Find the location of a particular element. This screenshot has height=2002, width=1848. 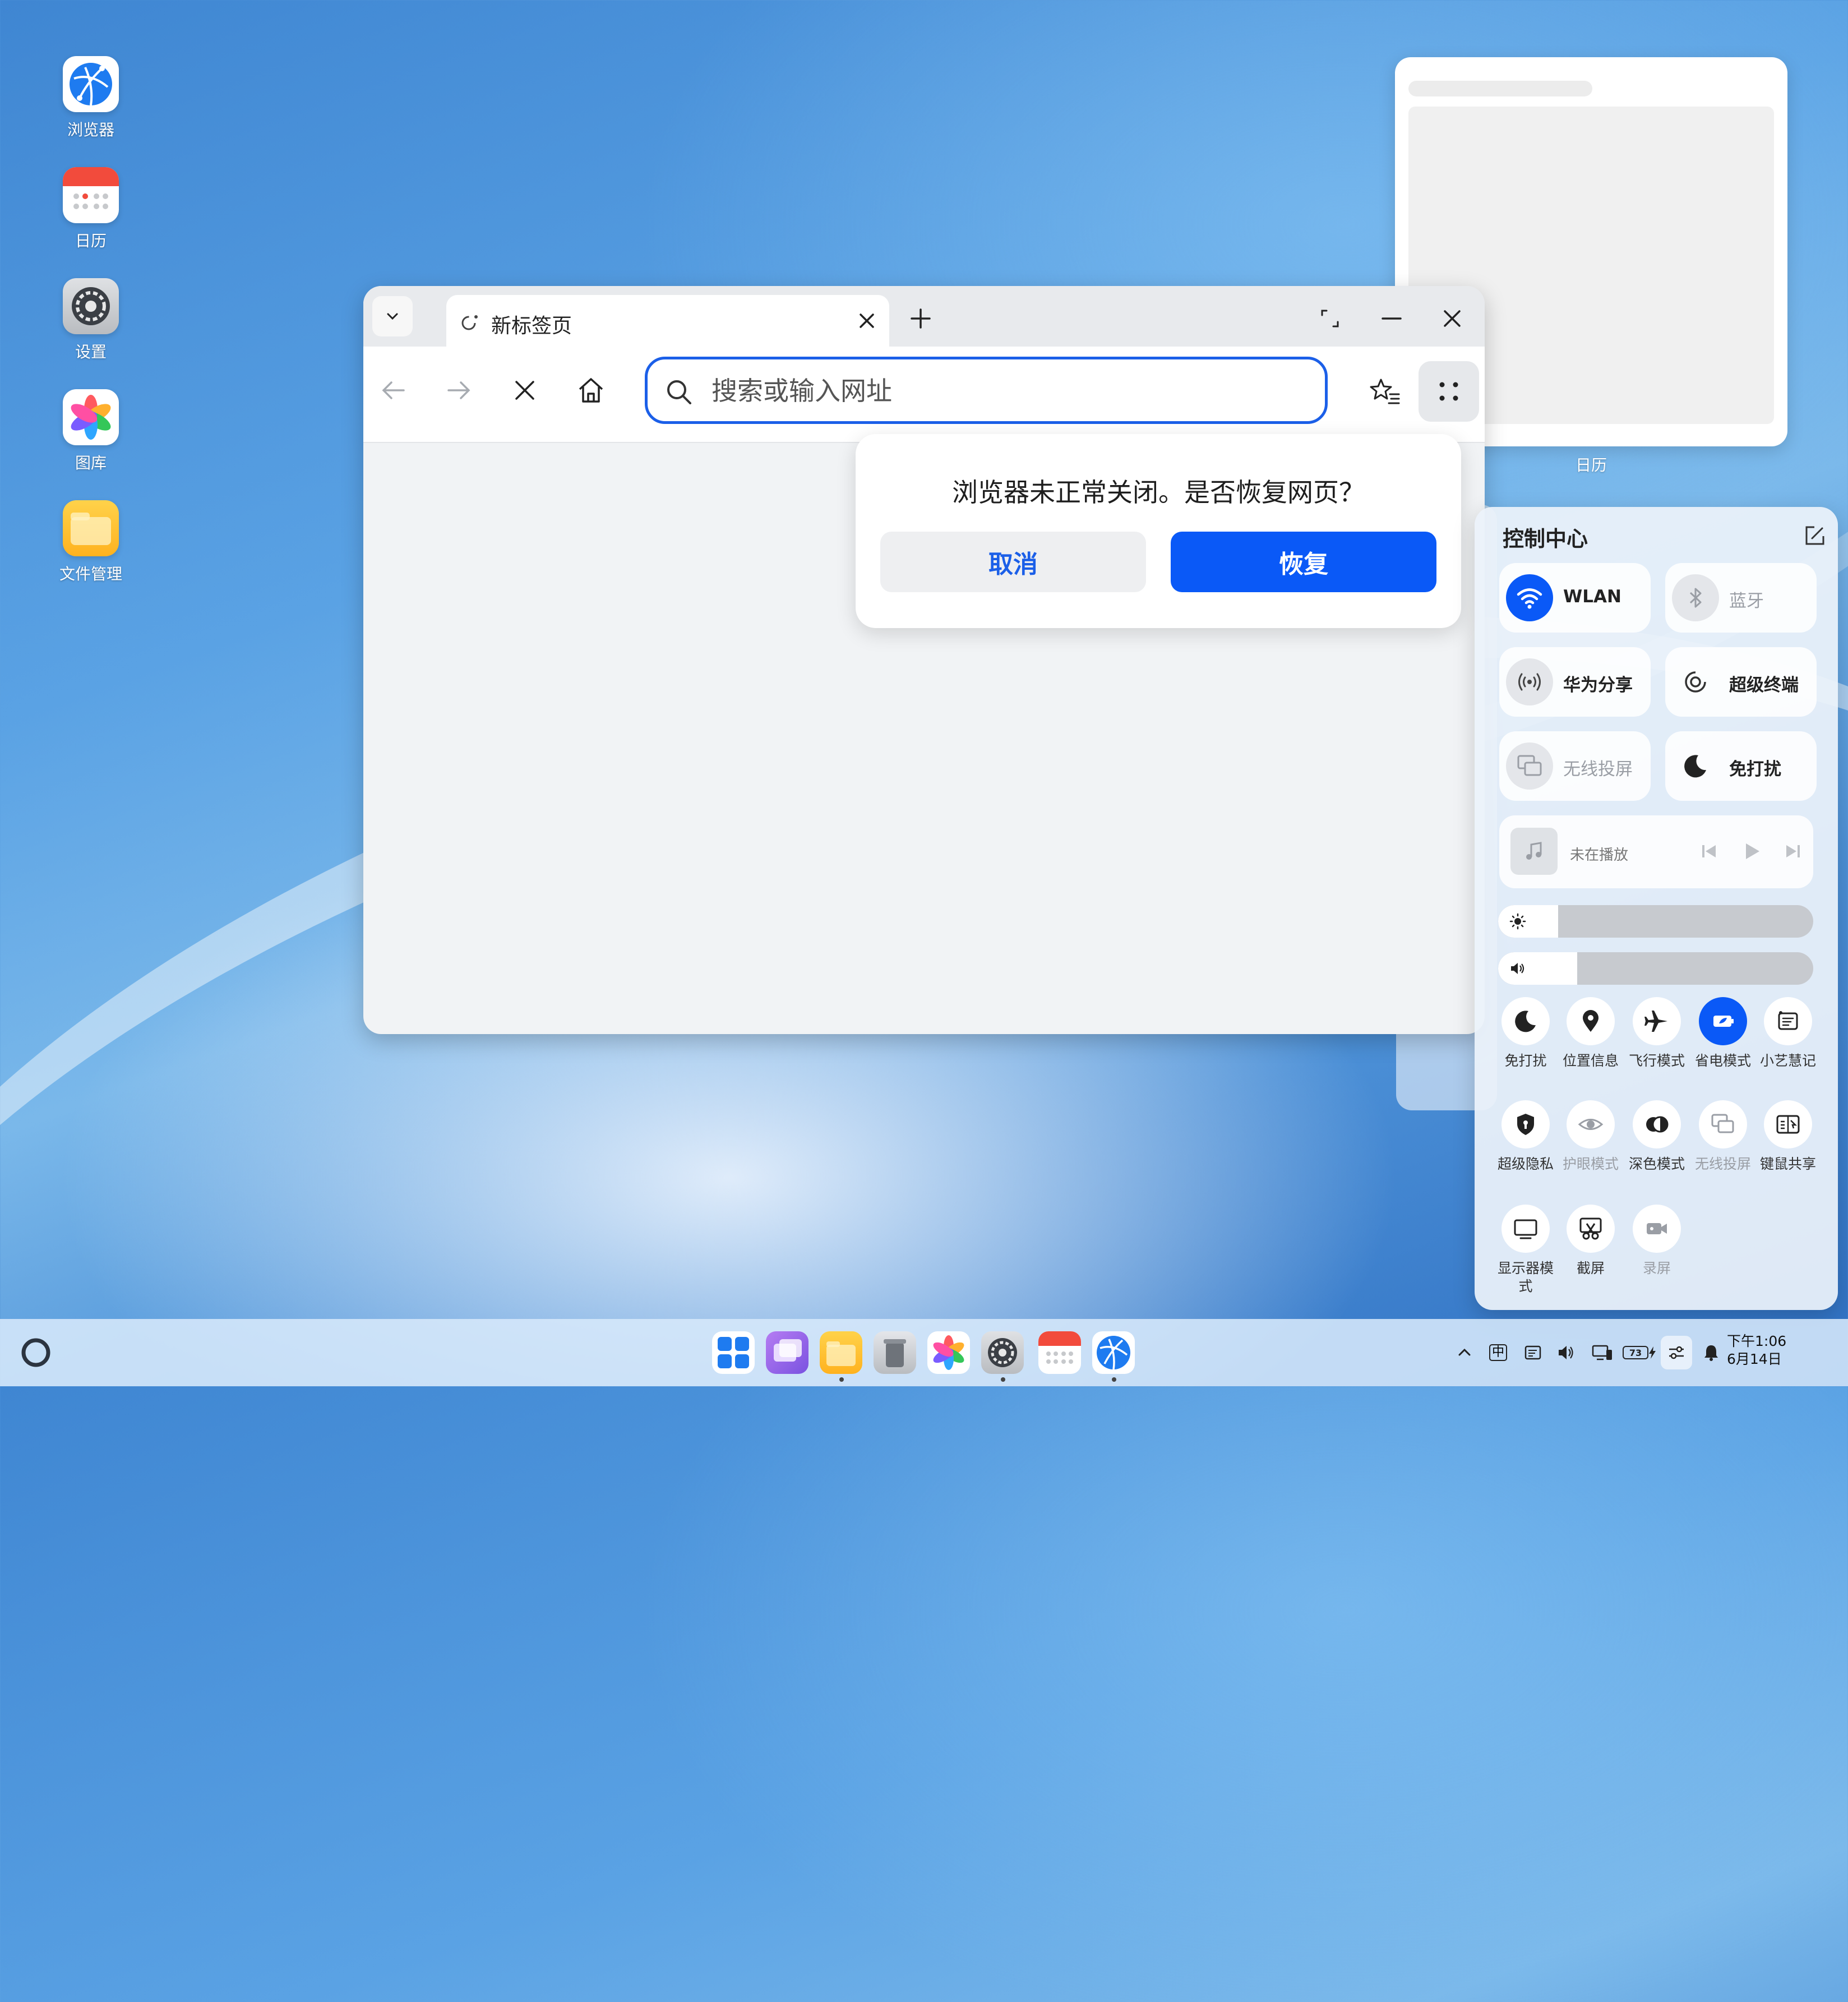

monitor-phone-icon is located at coordinates (1602, 1352).